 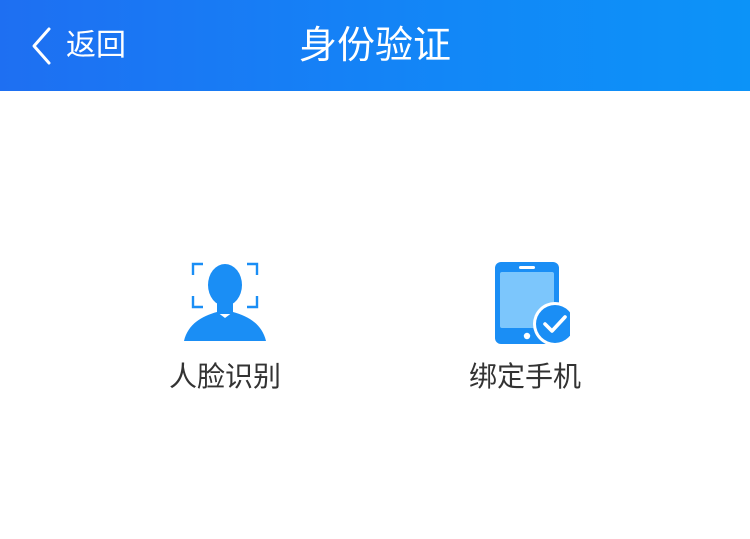 I want to click on bind-phone-option: 绑定手机, so click(x=525, y=326).